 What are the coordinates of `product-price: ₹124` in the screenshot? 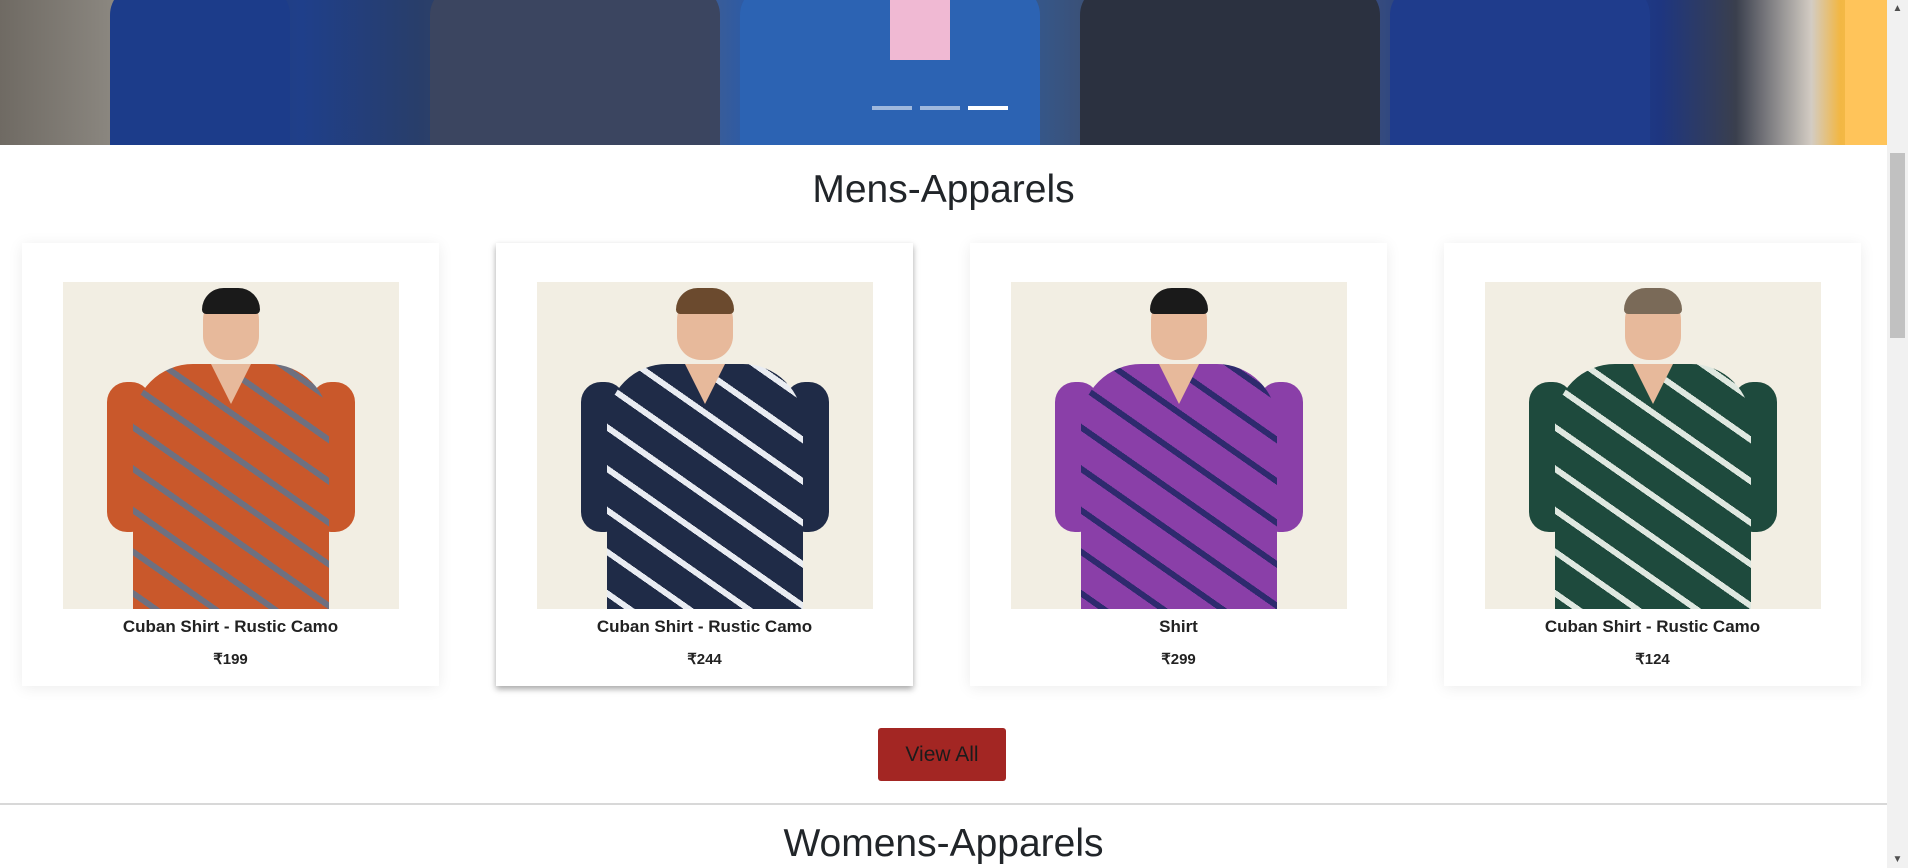 It's located at (1652, 659).